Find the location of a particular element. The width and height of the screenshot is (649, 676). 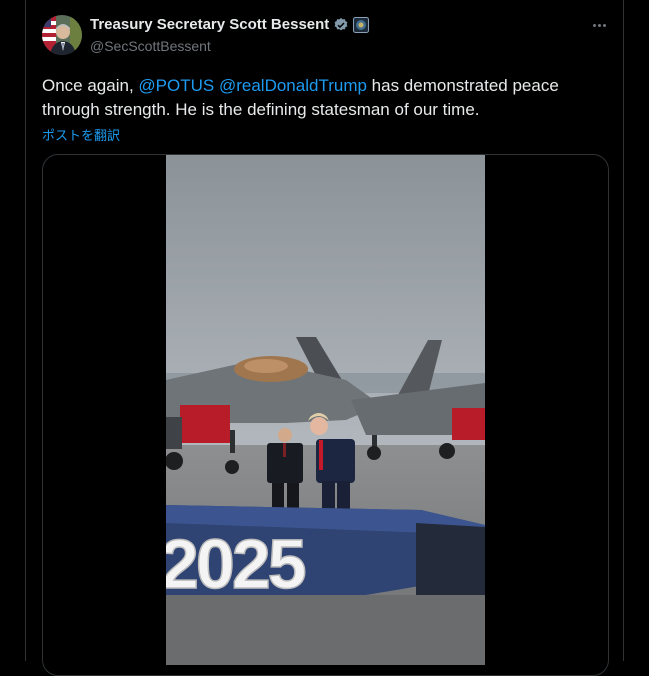

year-2025-sign: 2025 is located at coordinates (235, 564).